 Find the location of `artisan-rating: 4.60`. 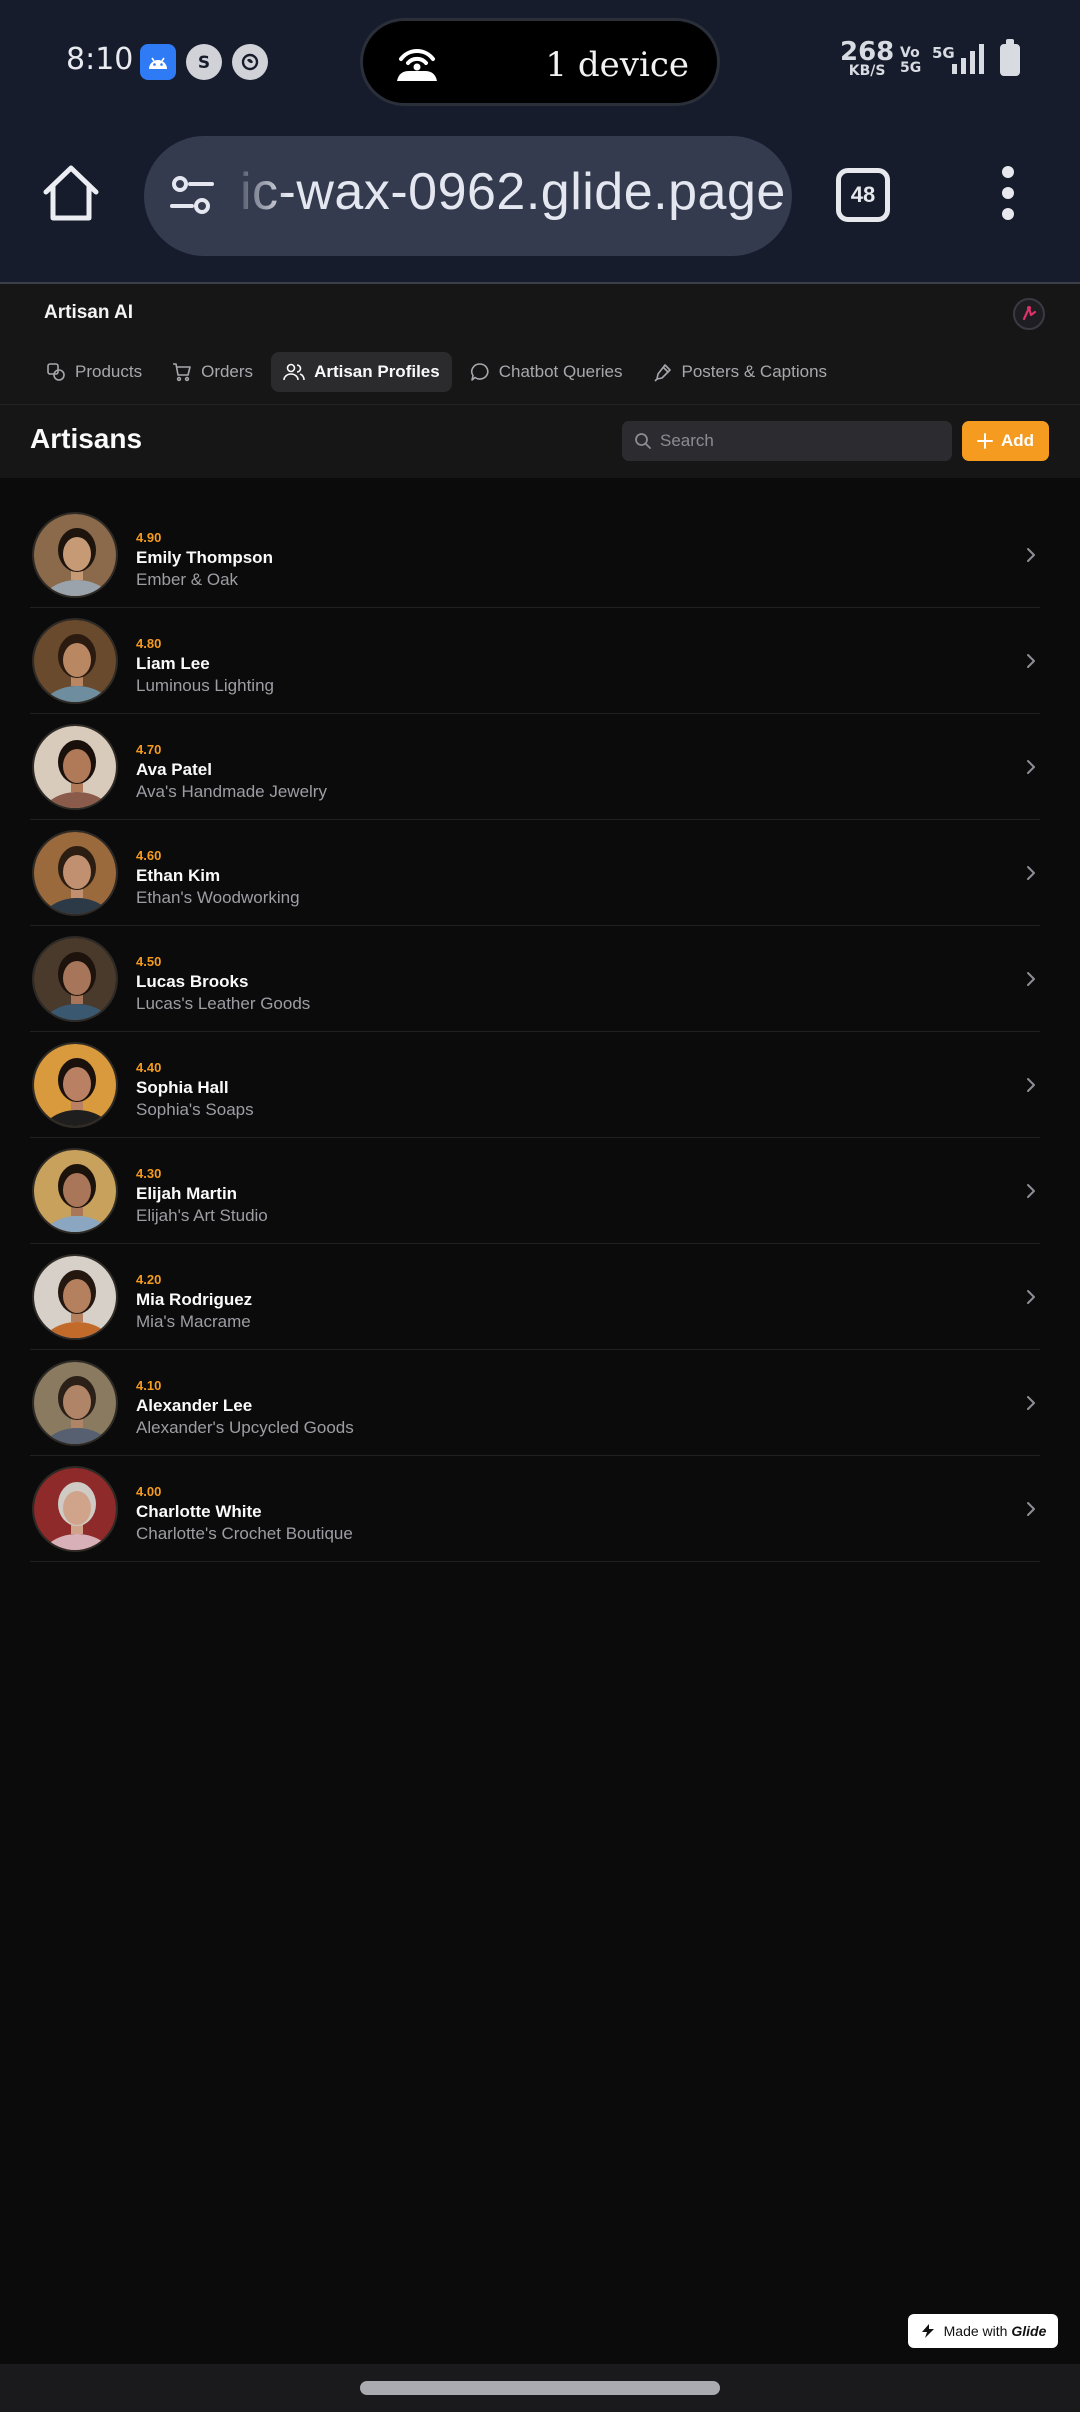

artisan-rating: 4.60 is located at coordinates (149, 855).